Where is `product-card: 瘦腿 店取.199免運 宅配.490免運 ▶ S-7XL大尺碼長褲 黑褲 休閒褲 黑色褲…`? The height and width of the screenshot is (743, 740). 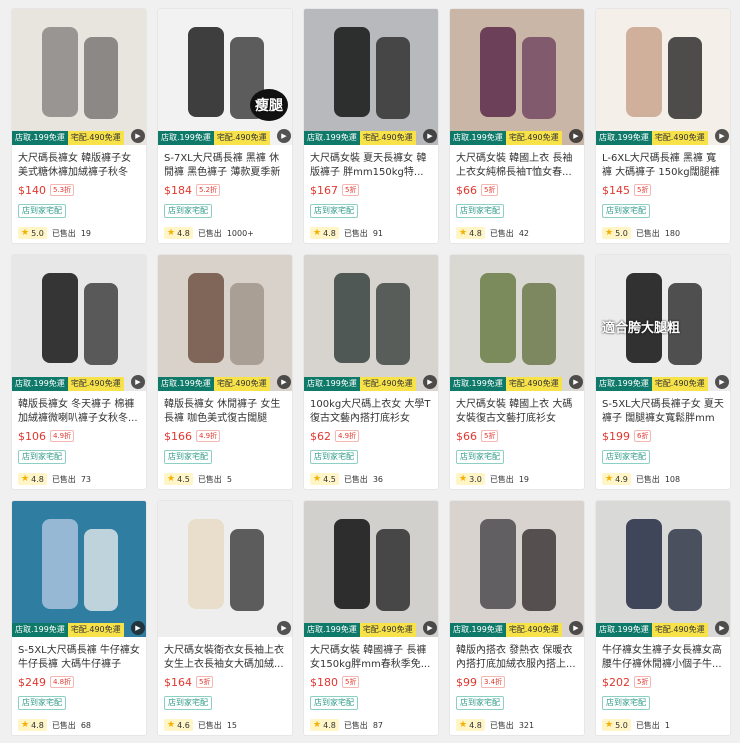 product-card: 瘦腿 店取.199免運 宅配.490免運 ▶ S-7XL大尺碼長褲 黑褲 休閒褲 黑色褲… is located at coordinates (225, 126).